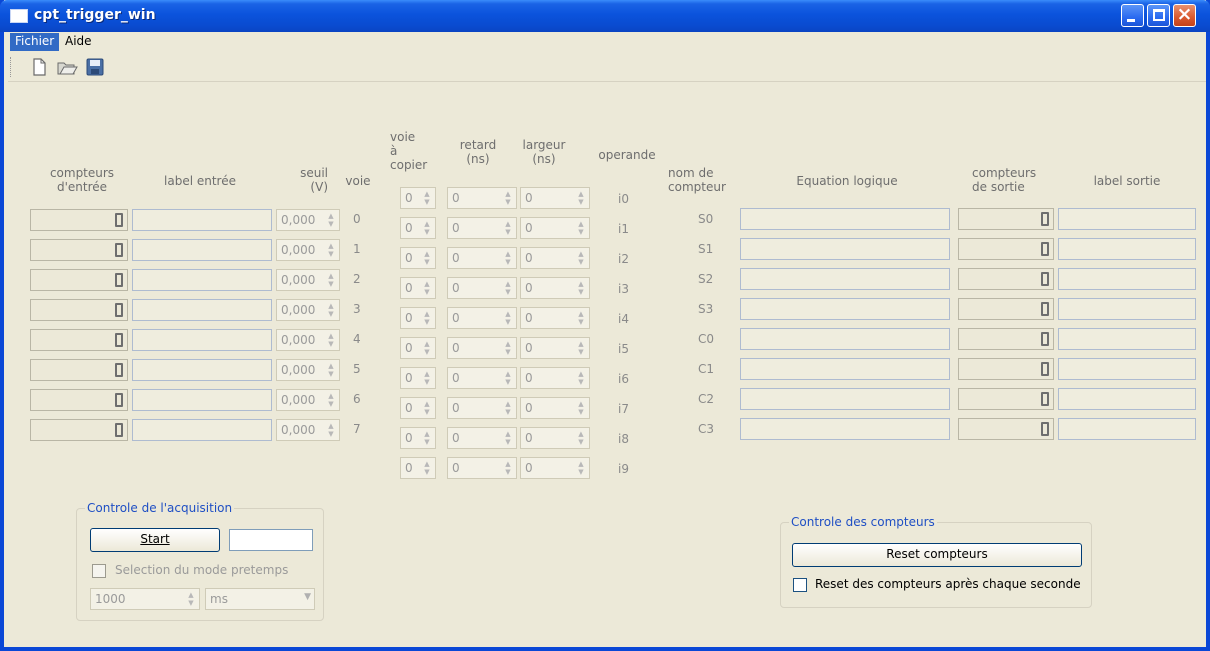 This screenshot has width=1210, height=651. Describe the element at coordinates (78, 42) in the screenshot. I see `menu-aide: Aide` at that location.